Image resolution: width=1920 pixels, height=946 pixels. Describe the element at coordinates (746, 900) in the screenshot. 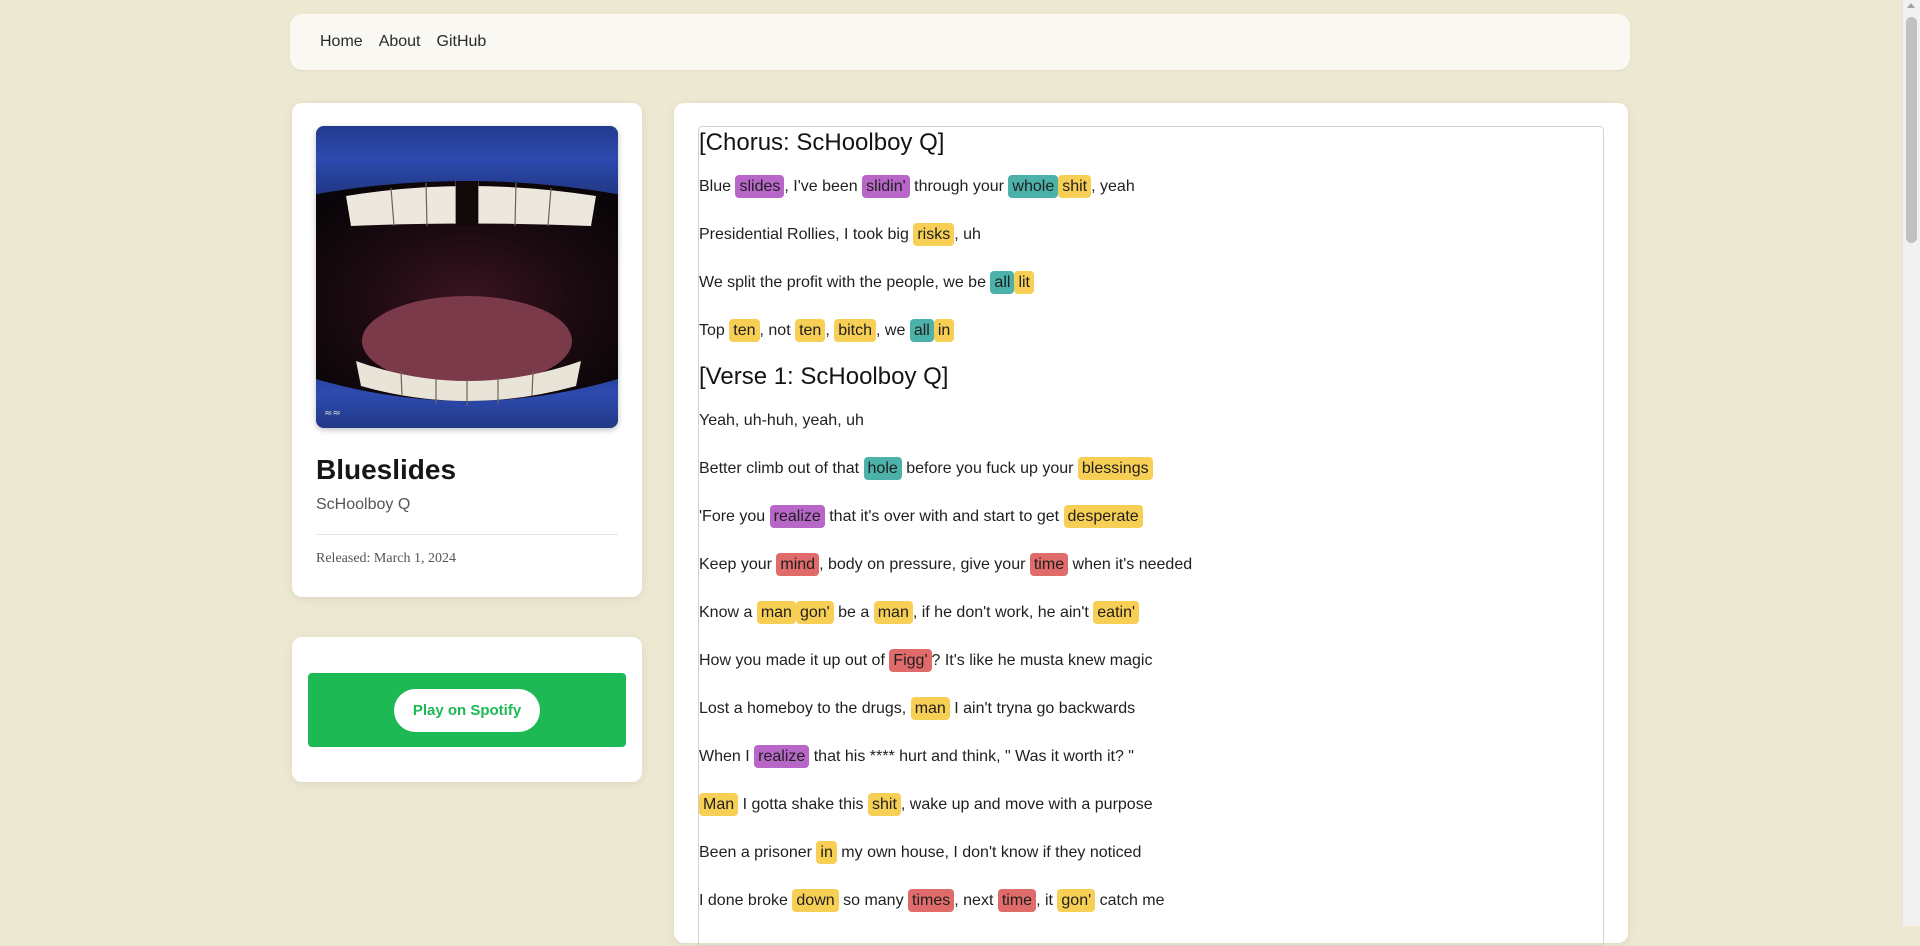

I see `lyric-text: I done broke` at that location.